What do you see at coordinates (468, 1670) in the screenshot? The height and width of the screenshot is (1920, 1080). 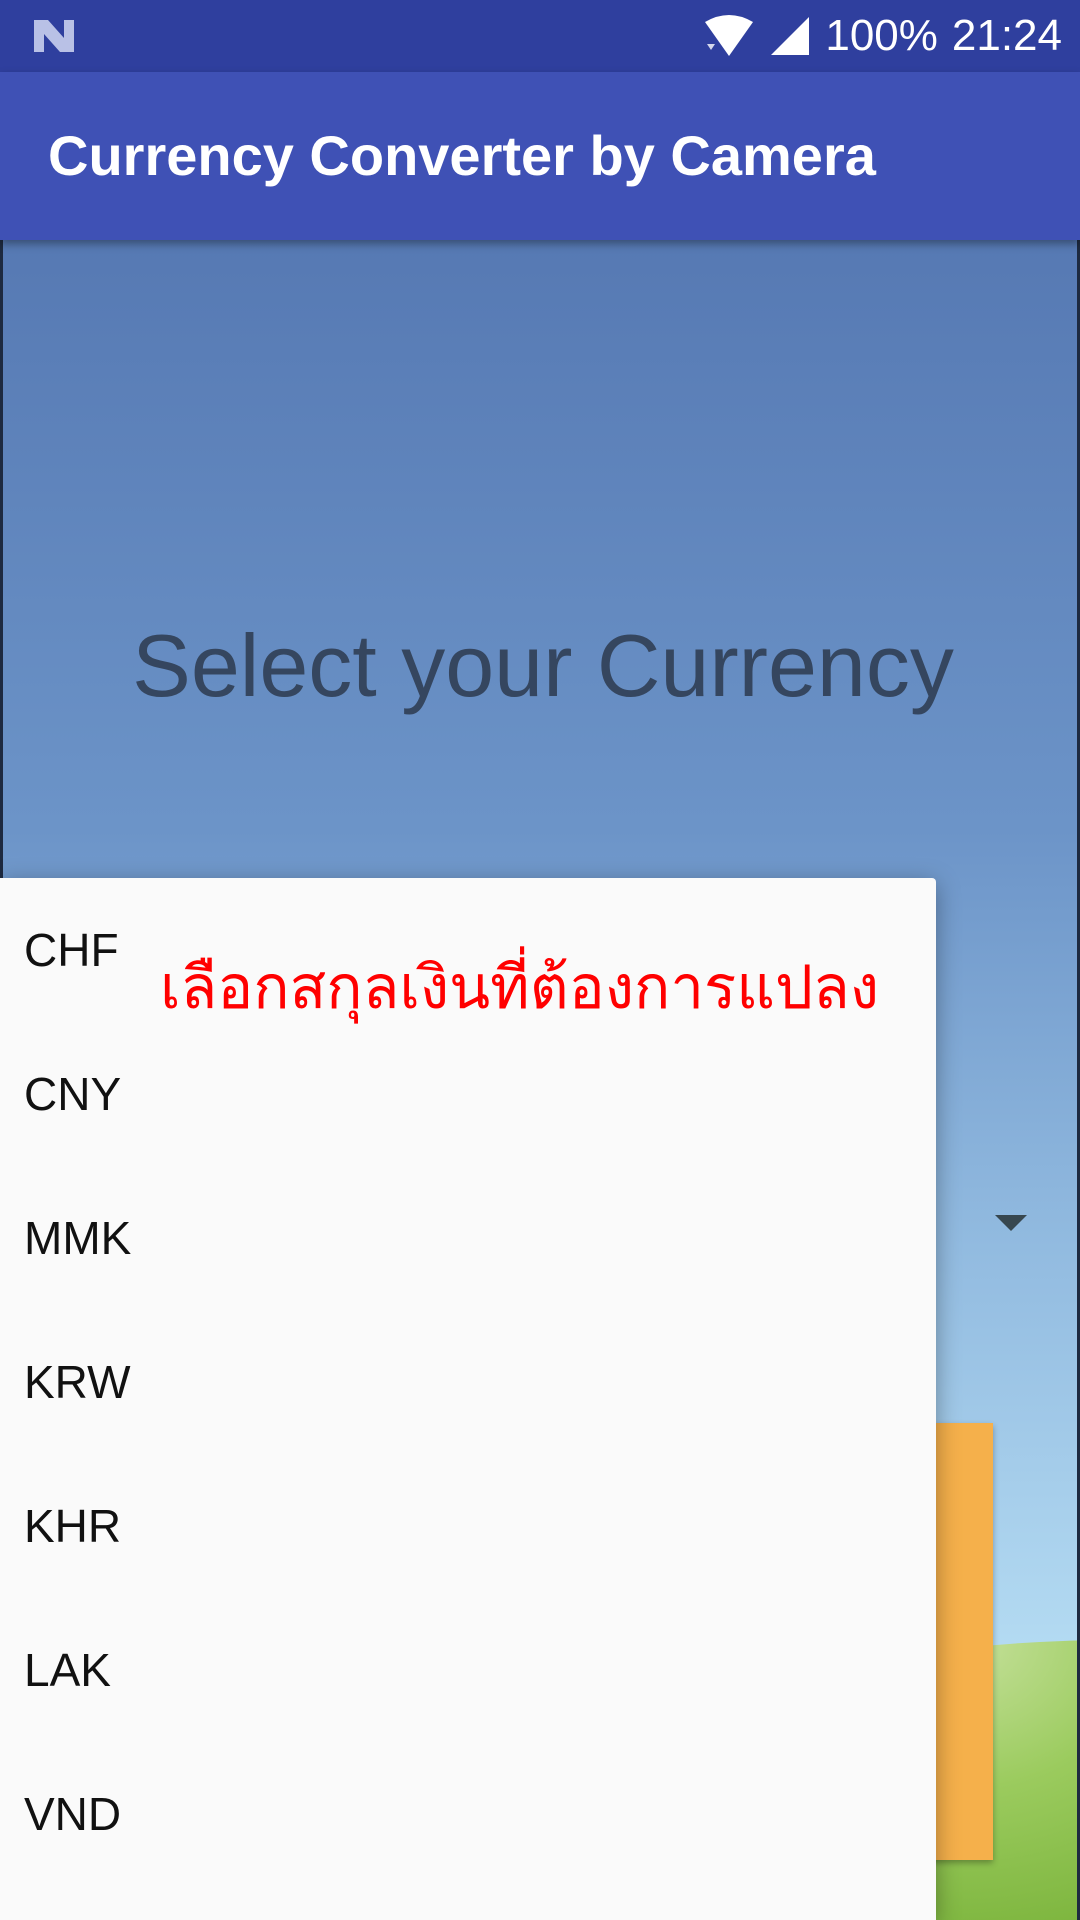 I see `currency-option-lak: LAK` at bounding box center [468, 1670].